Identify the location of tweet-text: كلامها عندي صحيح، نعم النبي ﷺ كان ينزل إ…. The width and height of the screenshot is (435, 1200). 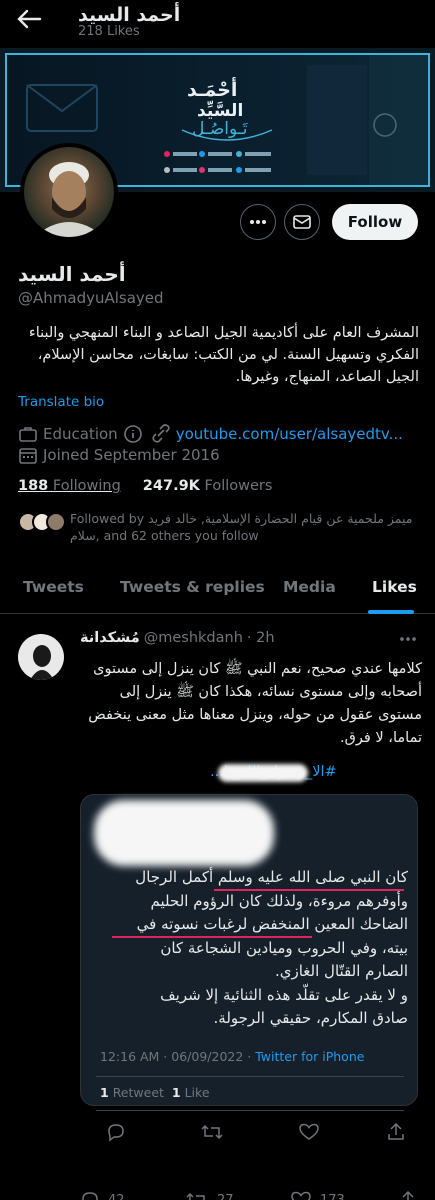
(255, 703).